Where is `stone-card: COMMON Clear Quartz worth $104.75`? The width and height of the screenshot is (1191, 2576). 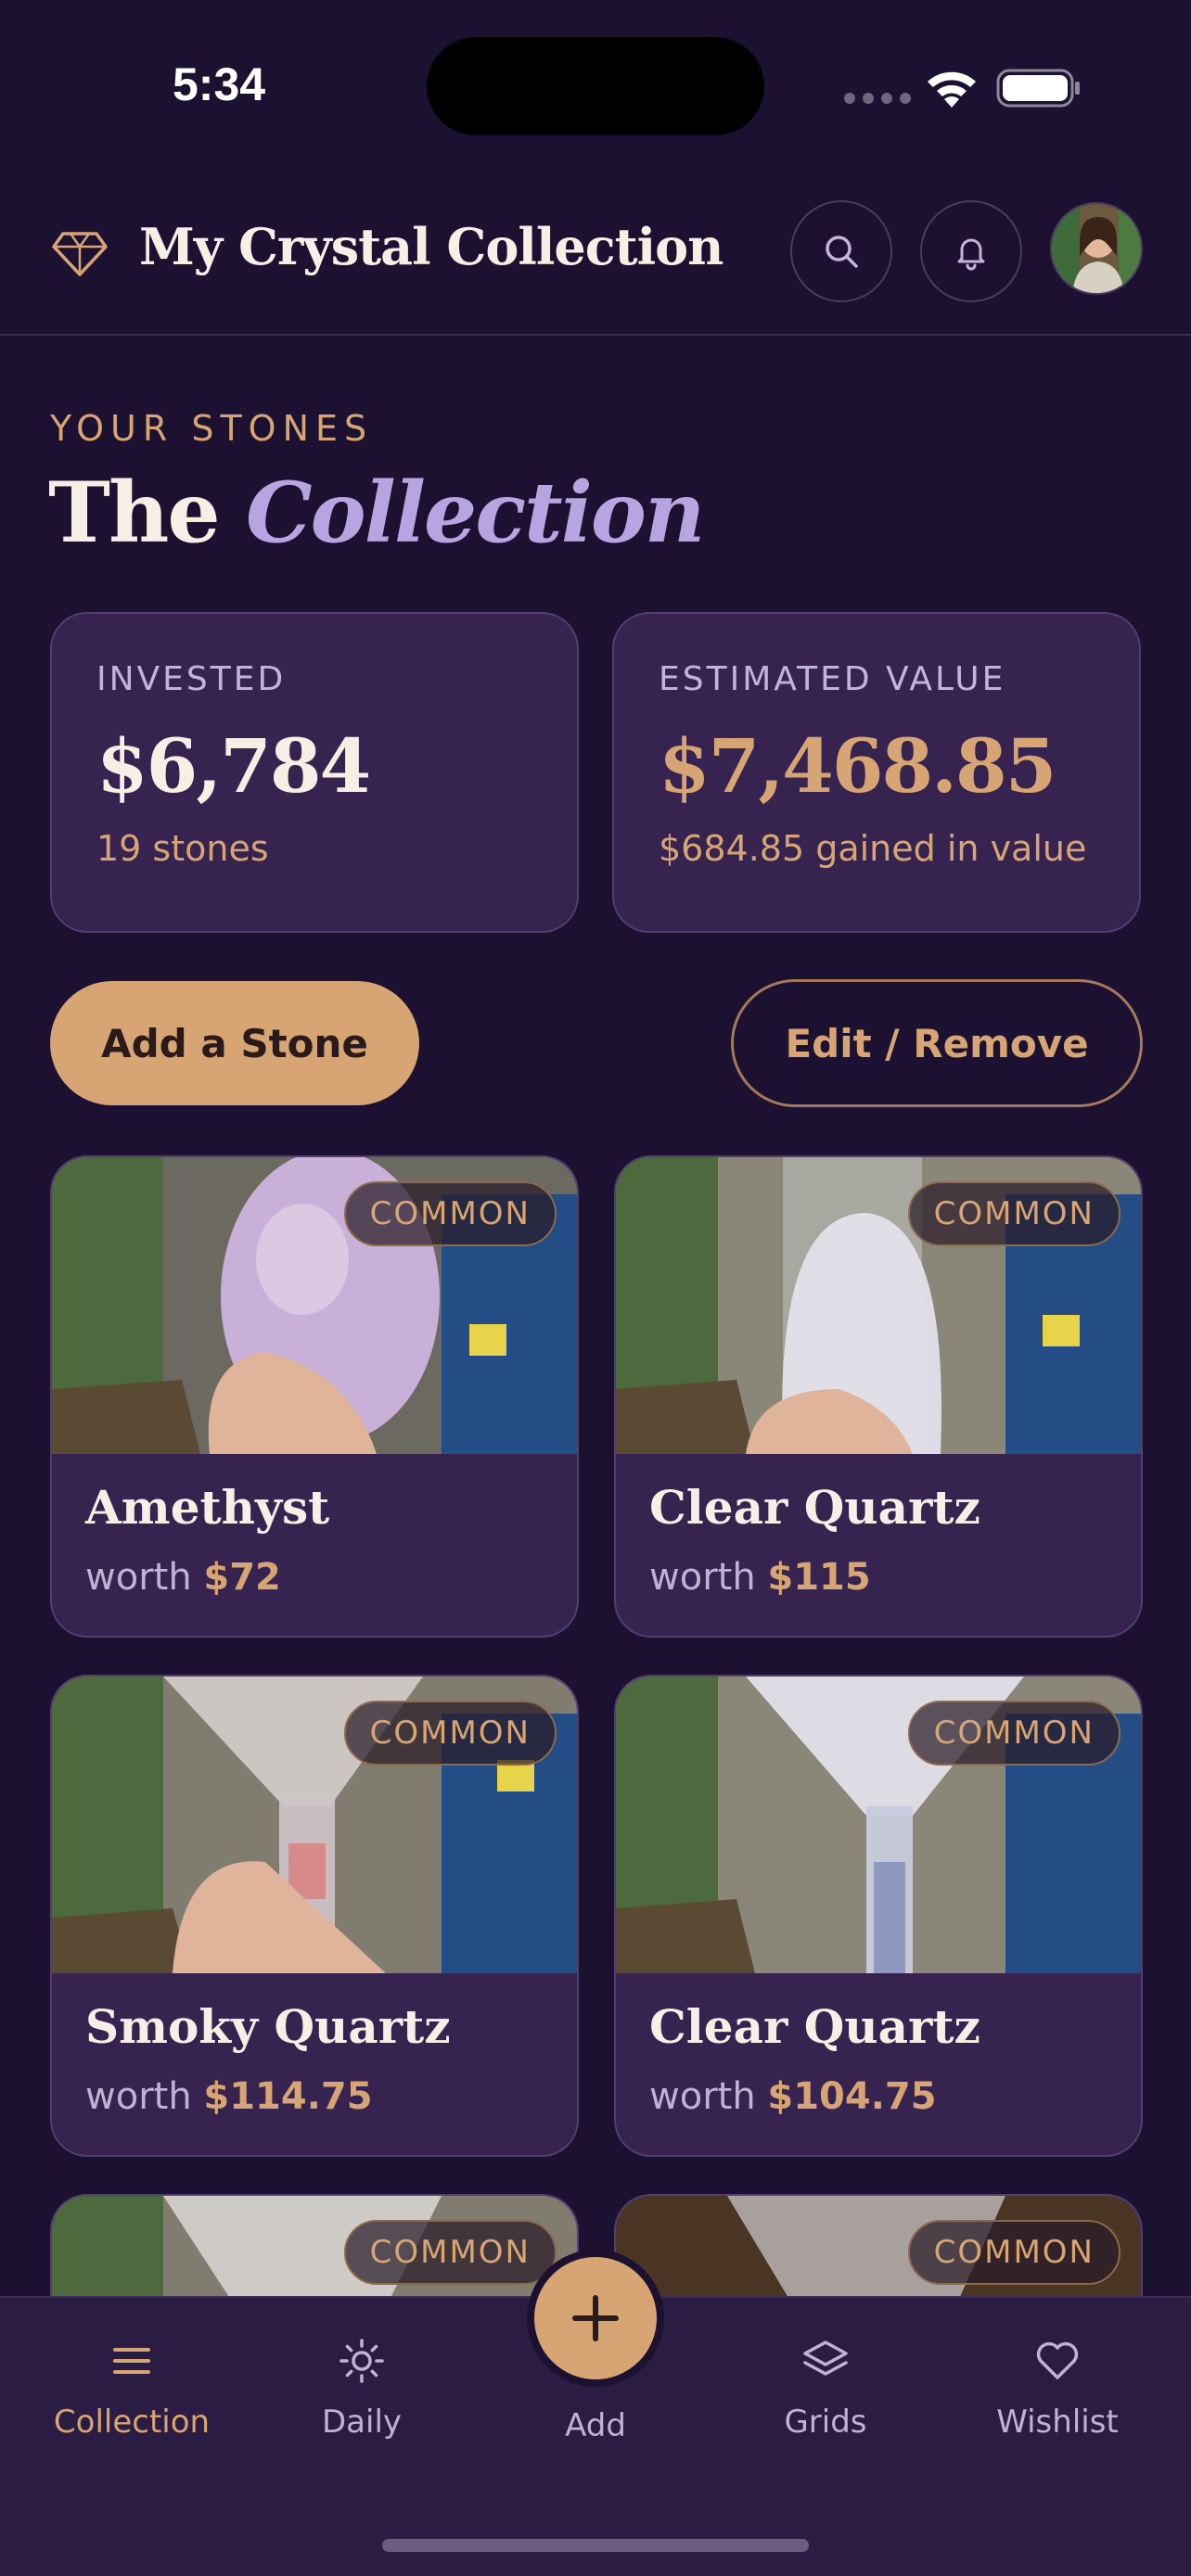
stone-card: COMMON Clear Quartz worth $104.75 is located at coordinates (879, 1916).